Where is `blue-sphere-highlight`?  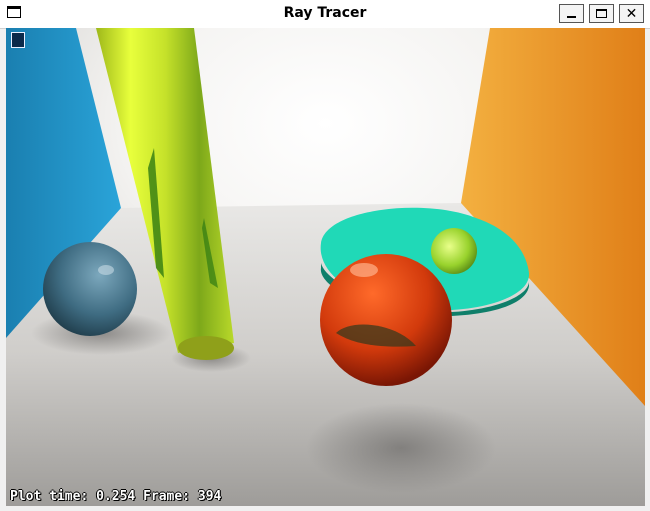 blue-sphere-highlight is located at coordinates (106, 270).